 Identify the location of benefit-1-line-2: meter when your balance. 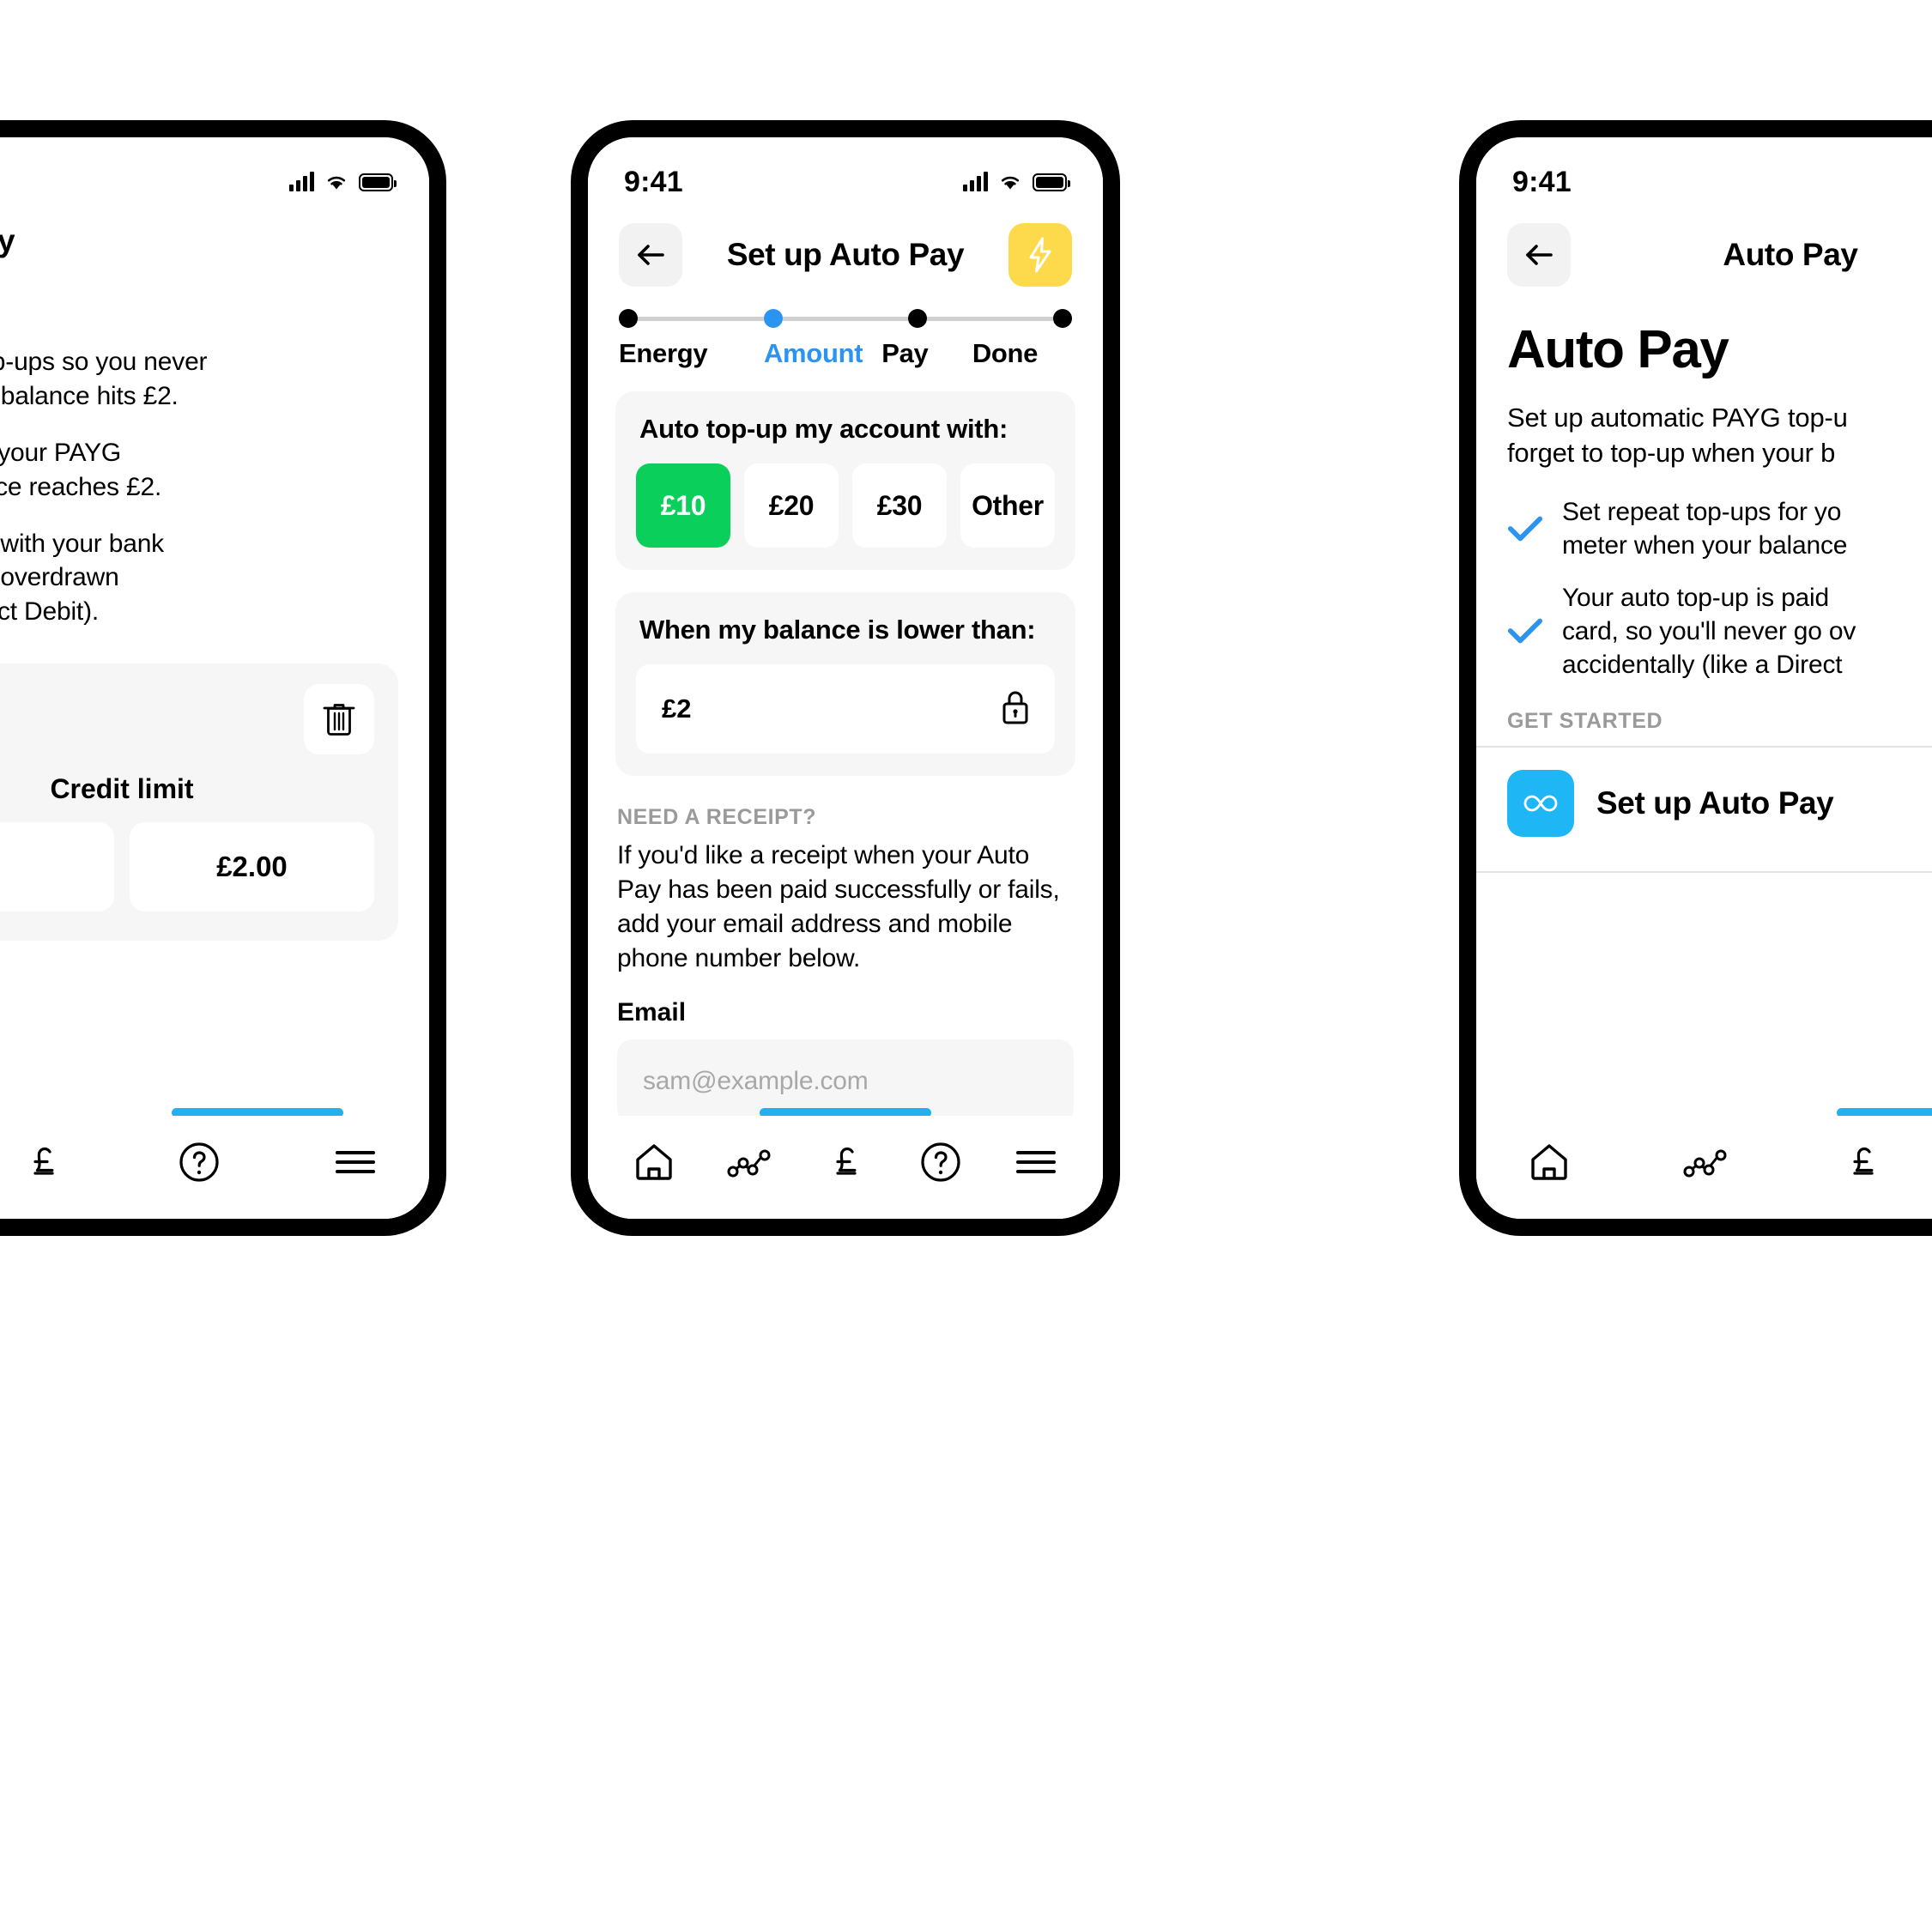
(1705, 545).